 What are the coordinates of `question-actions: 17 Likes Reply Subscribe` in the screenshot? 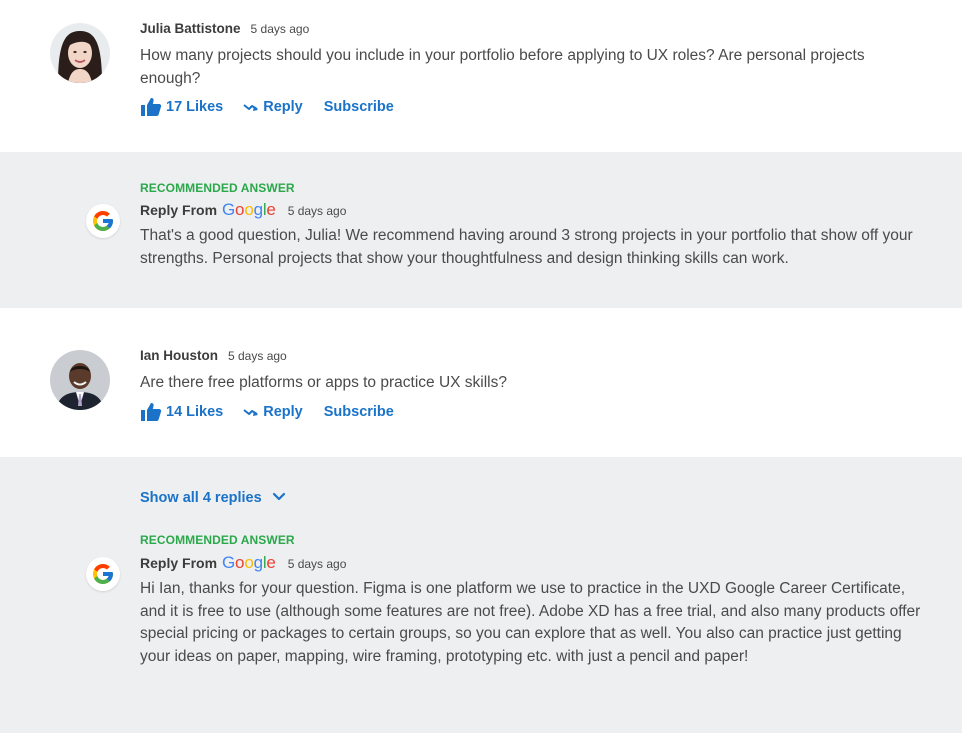 It's located at (267, 107).